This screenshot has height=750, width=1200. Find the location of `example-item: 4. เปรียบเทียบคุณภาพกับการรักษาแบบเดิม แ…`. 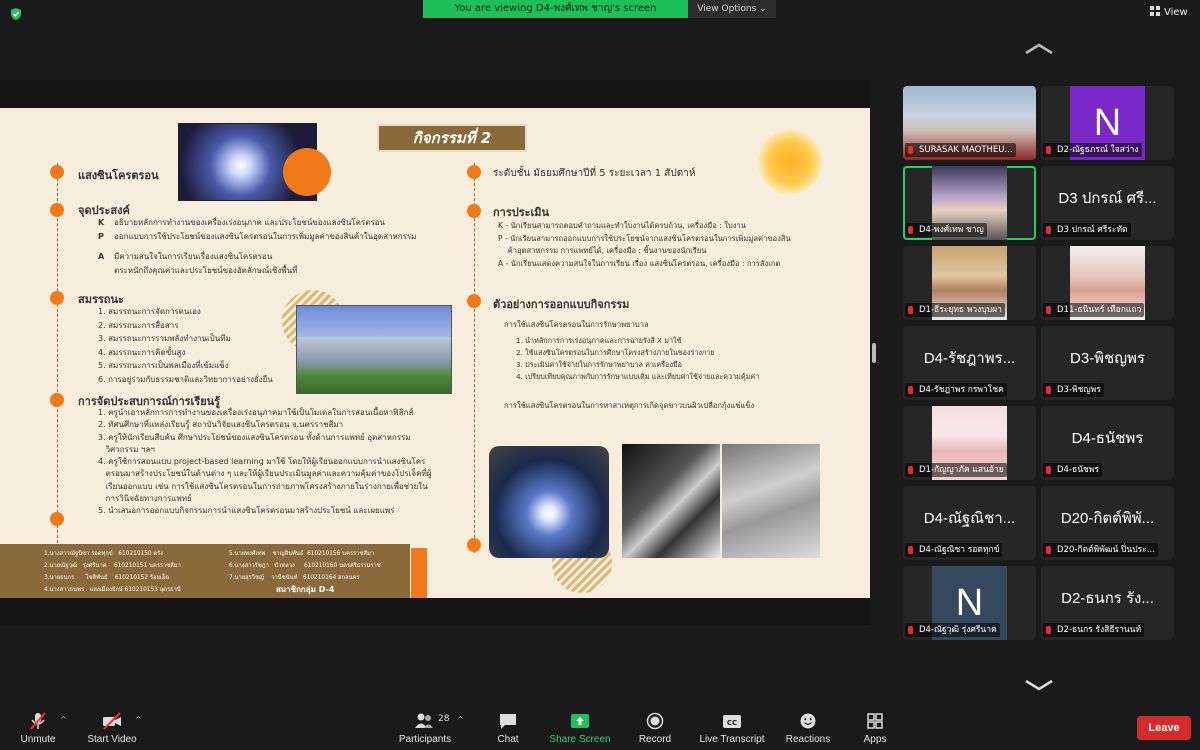

example-item: 4. เปรียบเทียบคุณภาพกับการรักษาแบบเดิม แ… is located at coordinates (638, 376).